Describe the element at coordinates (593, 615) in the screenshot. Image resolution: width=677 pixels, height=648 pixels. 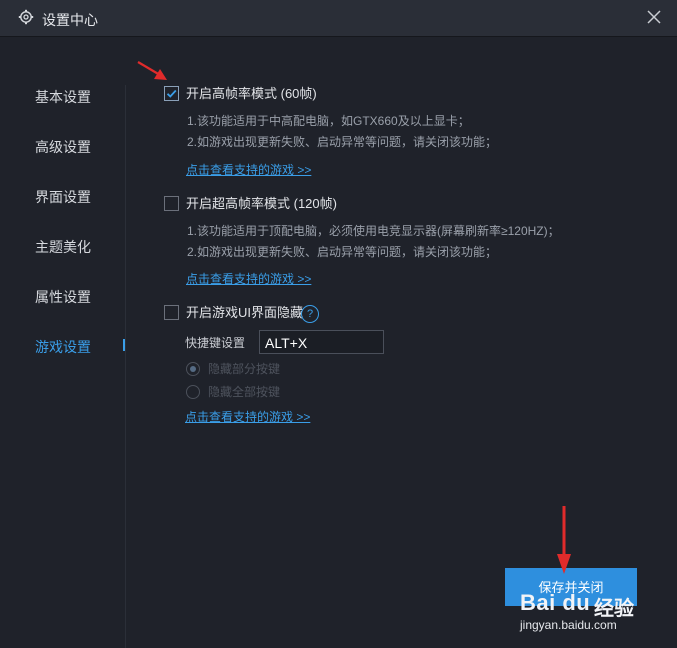
I see `baidu-watermark: Bai du 经验 jingyan.baidu.com` at that location.